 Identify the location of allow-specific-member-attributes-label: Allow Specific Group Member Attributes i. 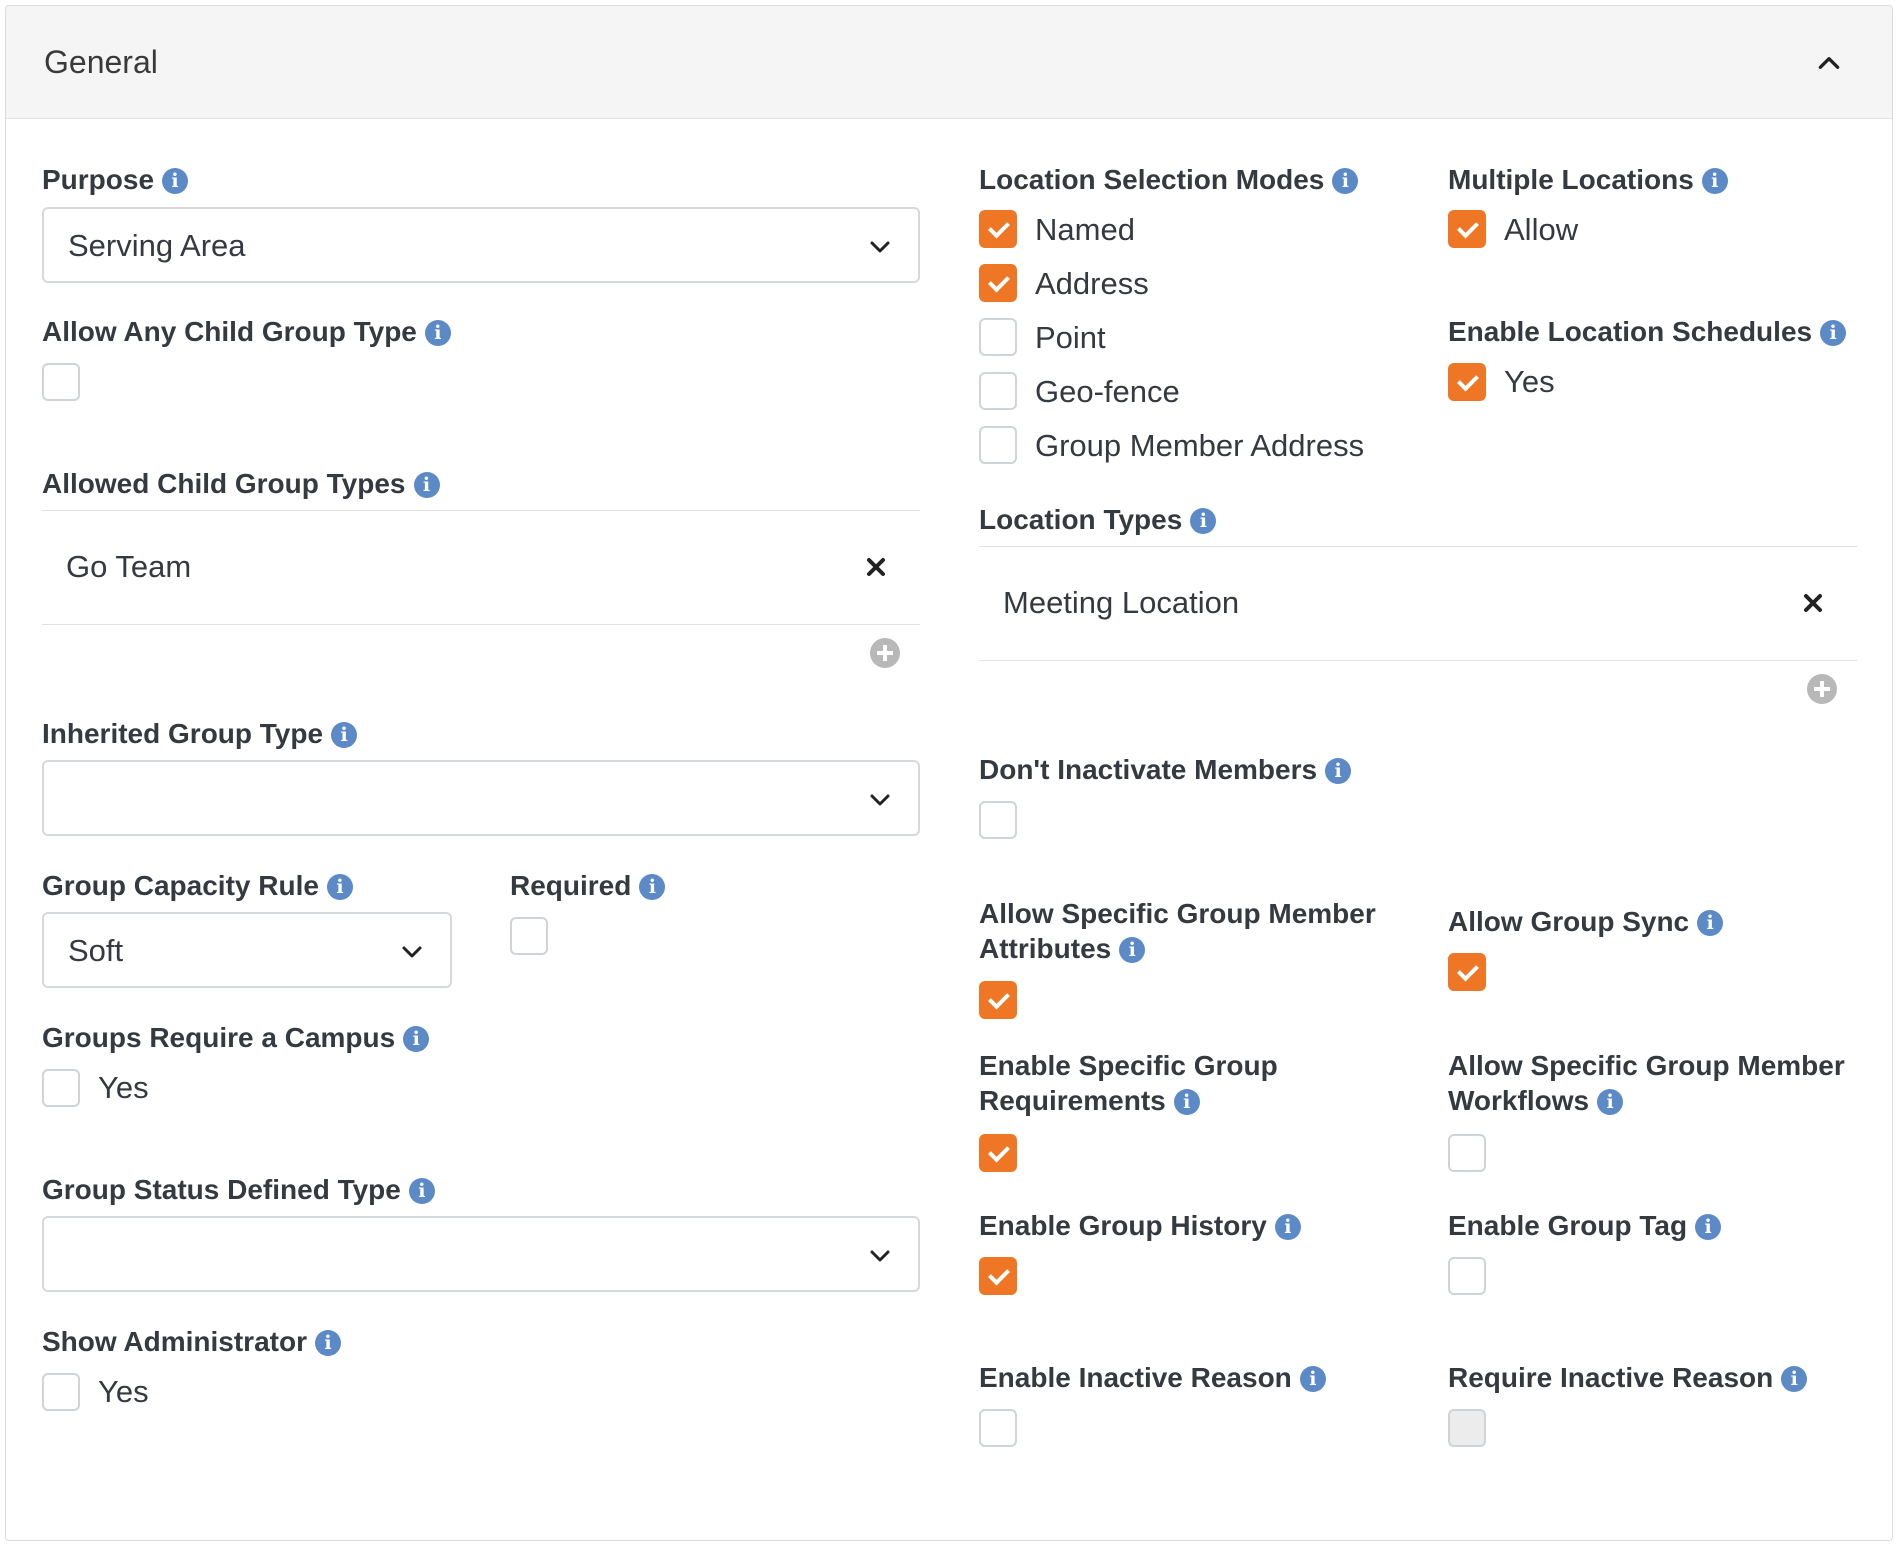
(1177, 931).